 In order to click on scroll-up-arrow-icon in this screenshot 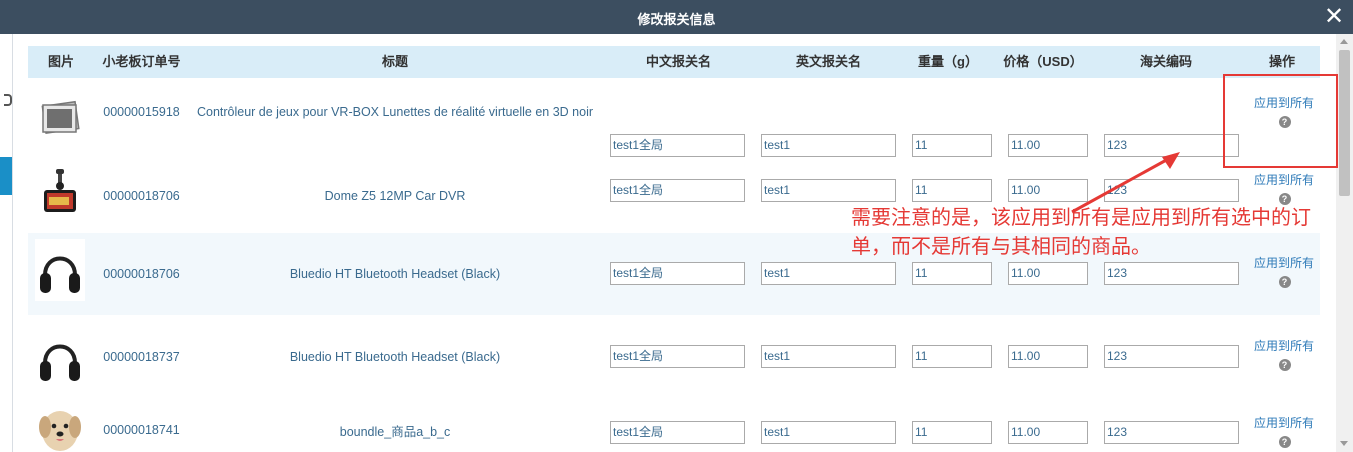, I will do `click(1344, 42)`.